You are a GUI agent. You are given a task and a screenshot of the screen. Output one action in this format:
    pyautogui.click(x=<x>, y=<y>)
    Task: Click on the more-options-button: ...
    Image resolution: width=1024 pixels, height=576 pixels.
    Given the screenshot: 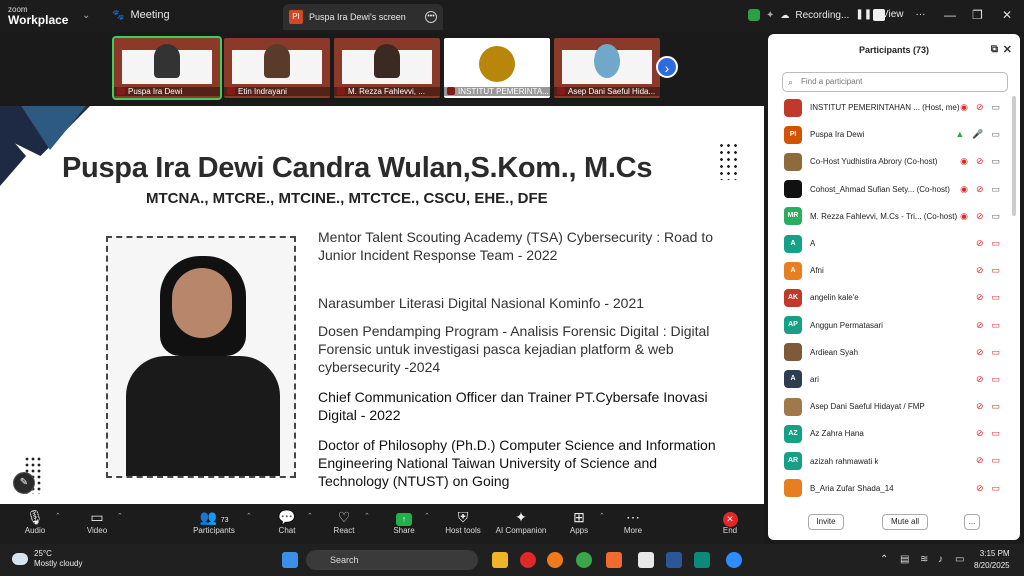 What is the action you would take?
    pyautogui.click(x=972, y=522)
    